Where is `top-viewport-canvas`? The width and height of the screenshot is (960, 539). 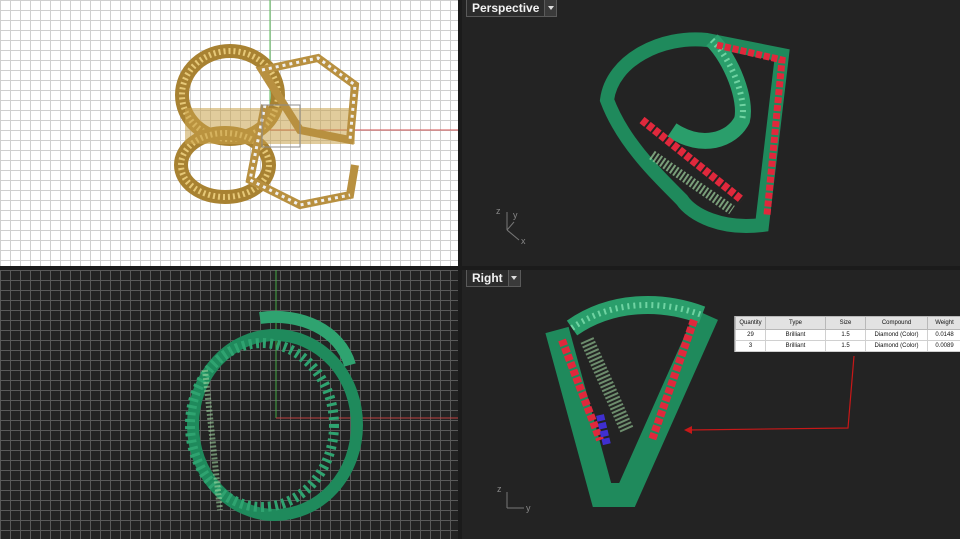
top-viewport-canvas is located at coordinates (316, 105).